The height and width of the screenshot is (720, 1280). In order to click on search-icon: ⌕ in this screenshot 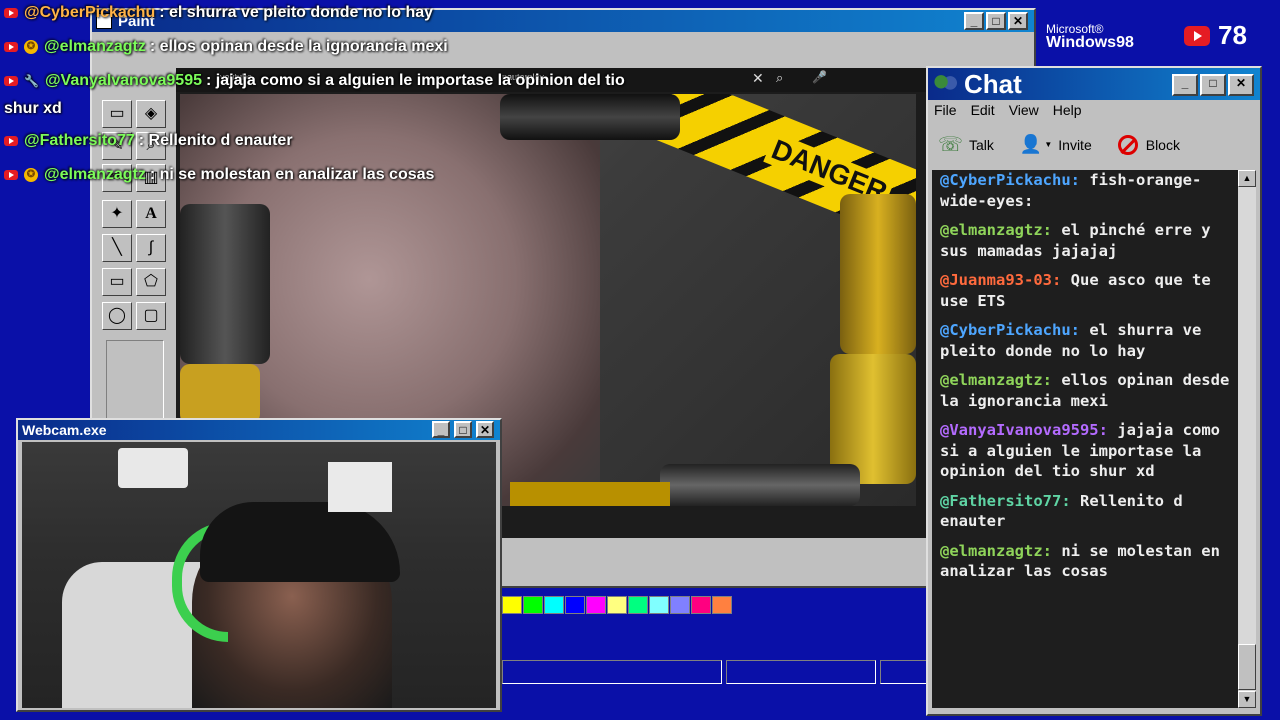, I will do `click(779, 78)`.